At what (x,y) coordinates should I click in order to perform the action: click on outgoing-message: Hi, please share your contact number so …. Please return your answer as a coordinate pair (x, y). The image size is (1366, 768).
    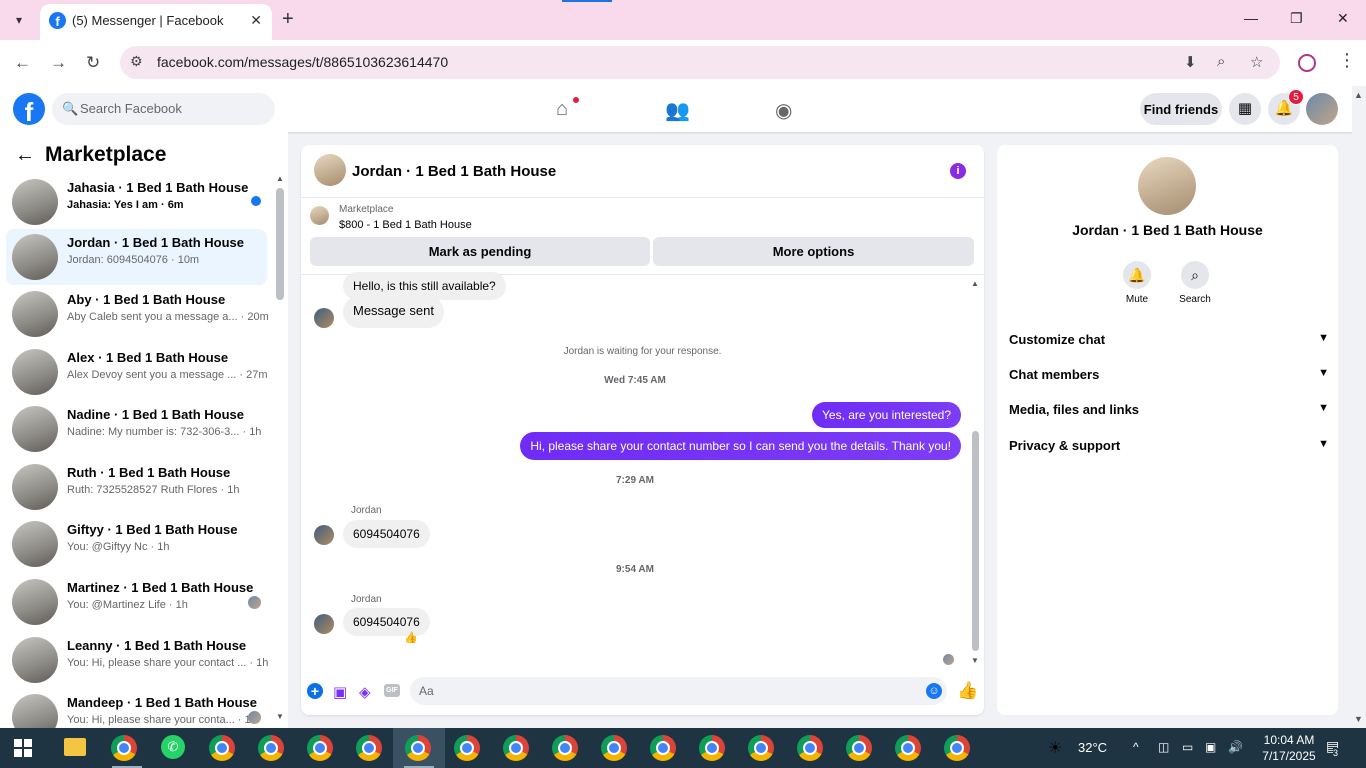
    Looking at the image, I should click on (740, 446).